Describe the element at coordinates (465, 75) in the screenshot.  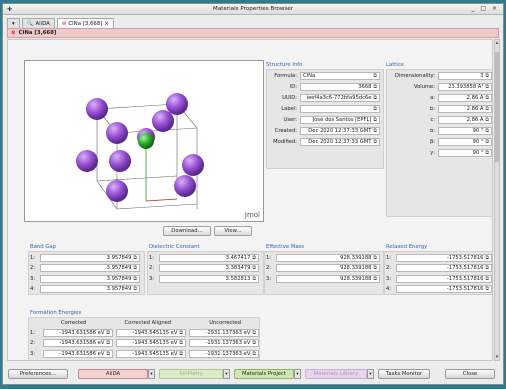
I see `field-value: 3 ⧉` at that location.